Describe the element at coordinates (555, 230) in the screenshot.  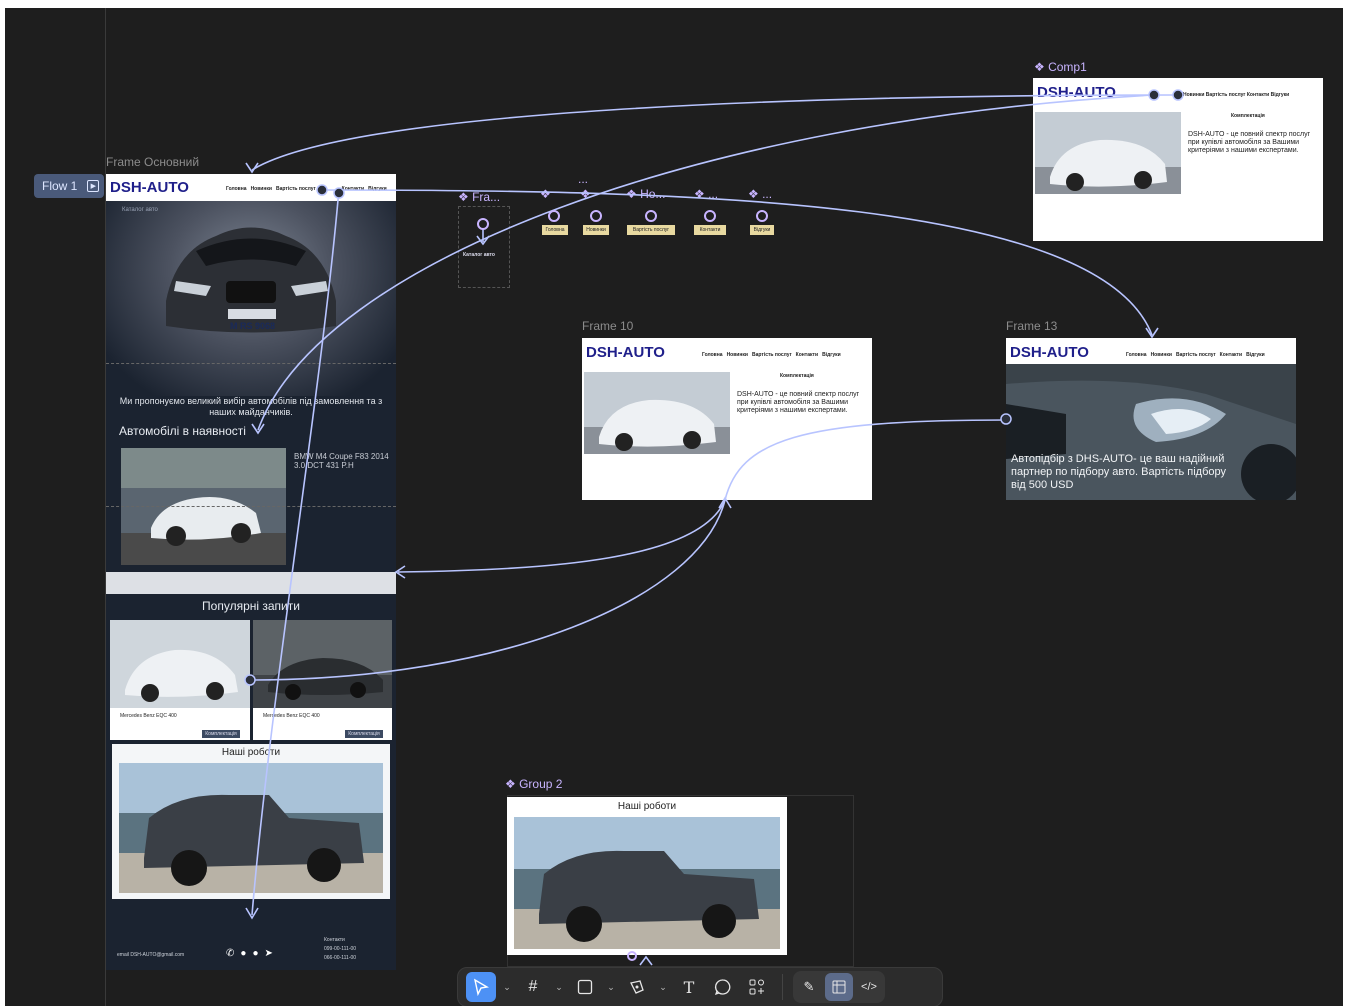
I see `row-button-home: Головна` at that location.